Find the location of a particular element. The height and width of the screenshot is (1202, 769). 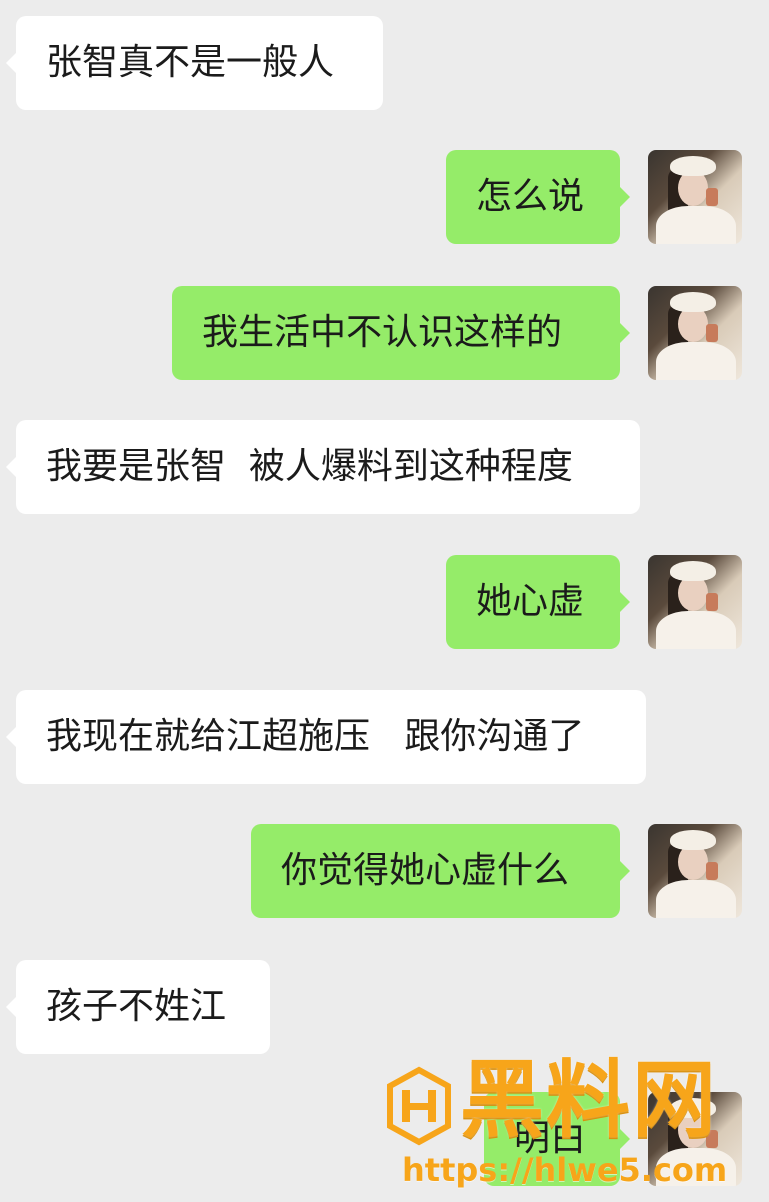

message-bubble-outgoing: 怎么说 is located at coordinates (538, 197).